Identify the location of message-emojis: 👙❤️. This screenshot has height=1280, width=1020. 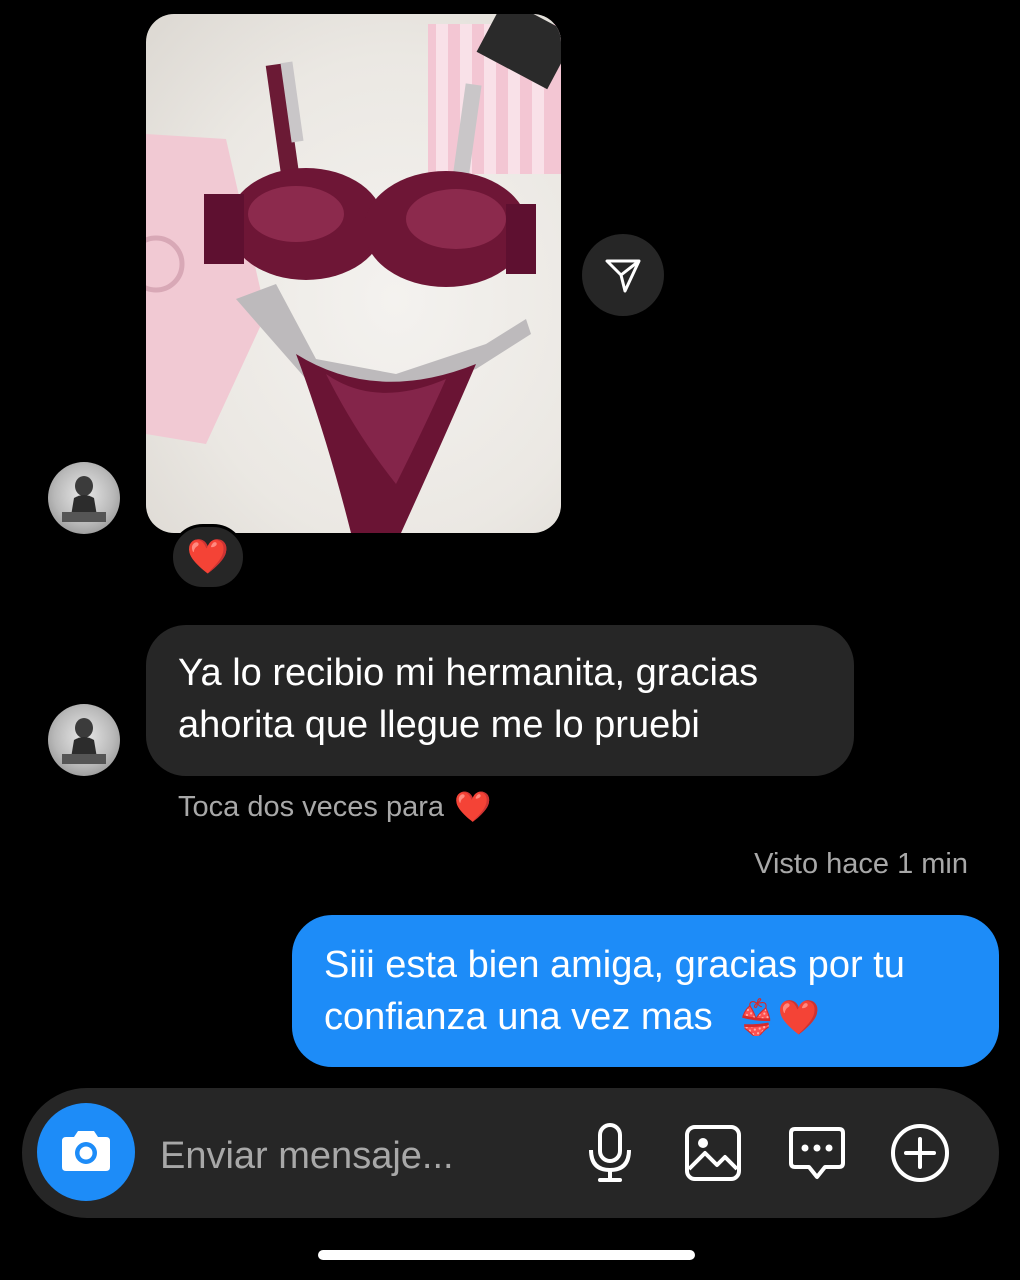
(777, 1018).